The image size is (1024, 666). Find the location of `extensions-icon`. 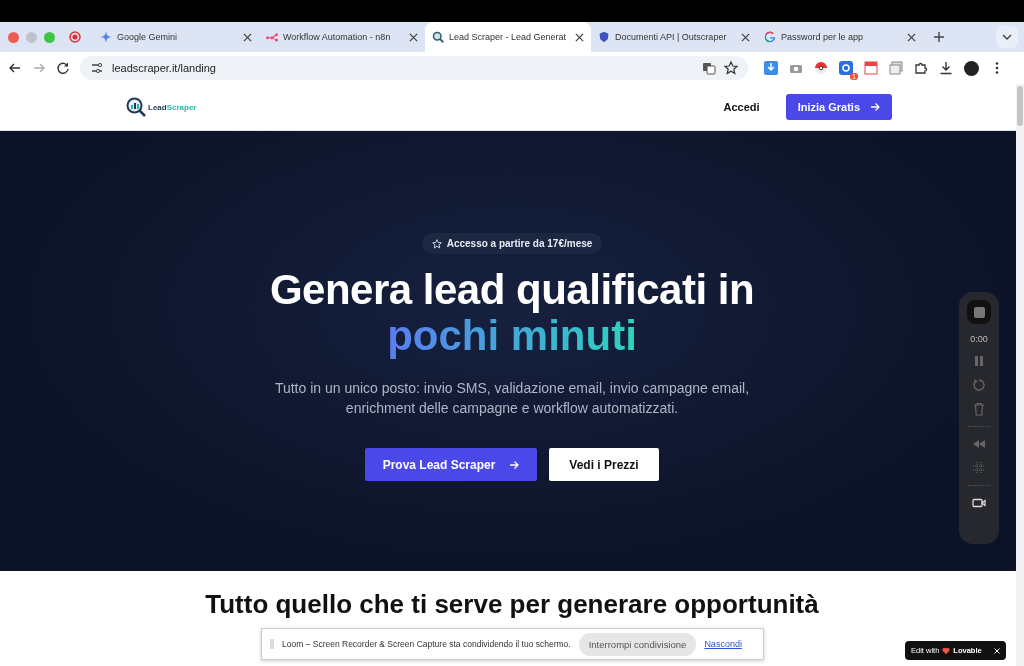

extensions-icon is located at coordinates (921, 68).